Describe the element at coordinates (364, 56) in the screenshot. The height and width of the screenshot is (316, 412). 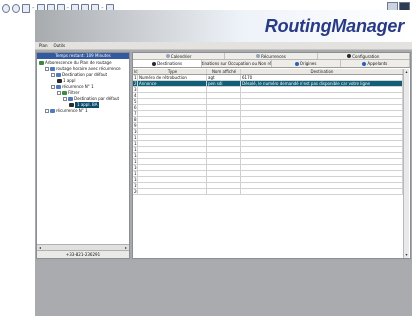
I see `tab-configuration: Configuration` at that location.